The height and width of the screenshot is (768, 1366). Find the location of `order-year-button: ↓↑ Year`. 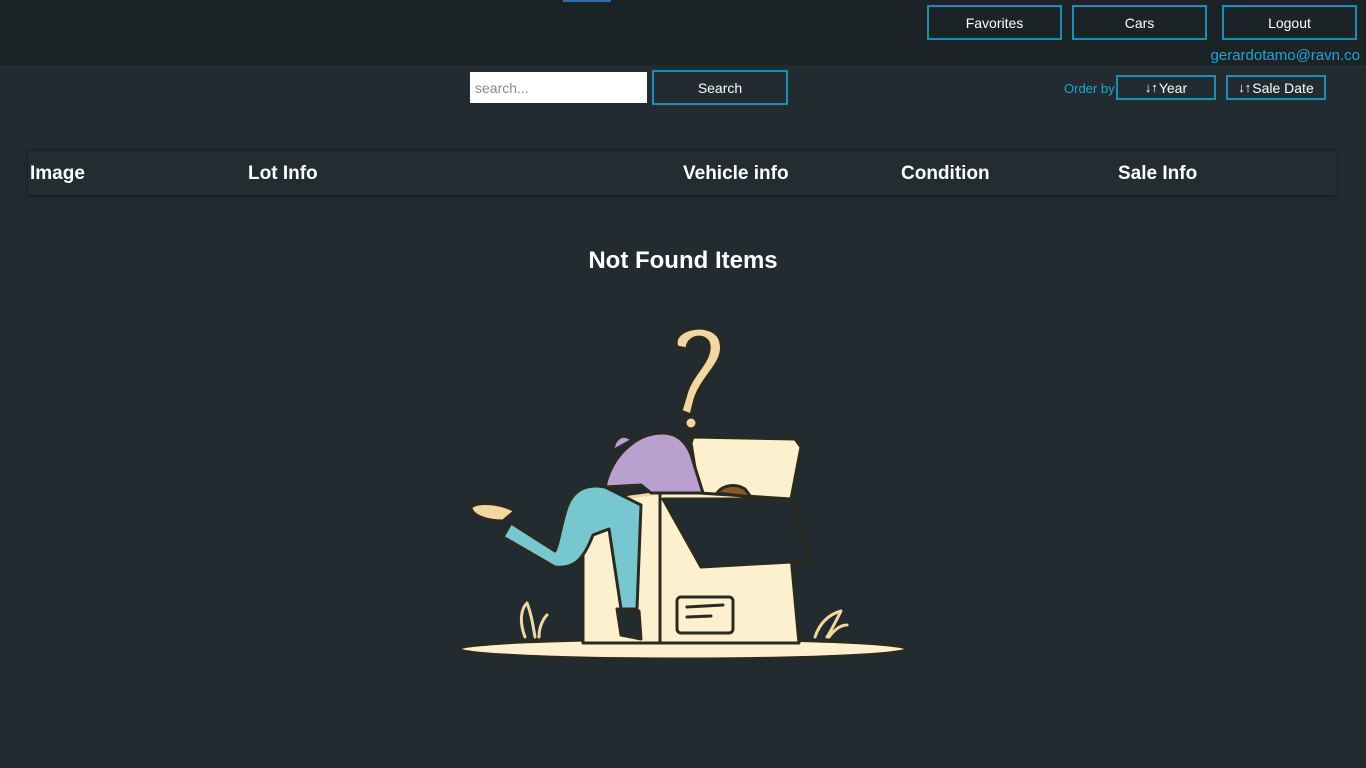

order-year-button: ↓↑ Year is located at coordinates (1166, 87).